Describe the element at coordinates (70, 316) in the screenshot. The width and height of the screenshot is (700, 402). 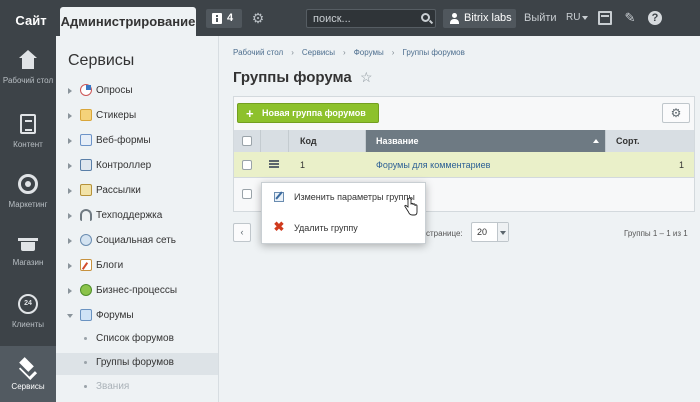
I see `collapse-arrow-icon` at that location.